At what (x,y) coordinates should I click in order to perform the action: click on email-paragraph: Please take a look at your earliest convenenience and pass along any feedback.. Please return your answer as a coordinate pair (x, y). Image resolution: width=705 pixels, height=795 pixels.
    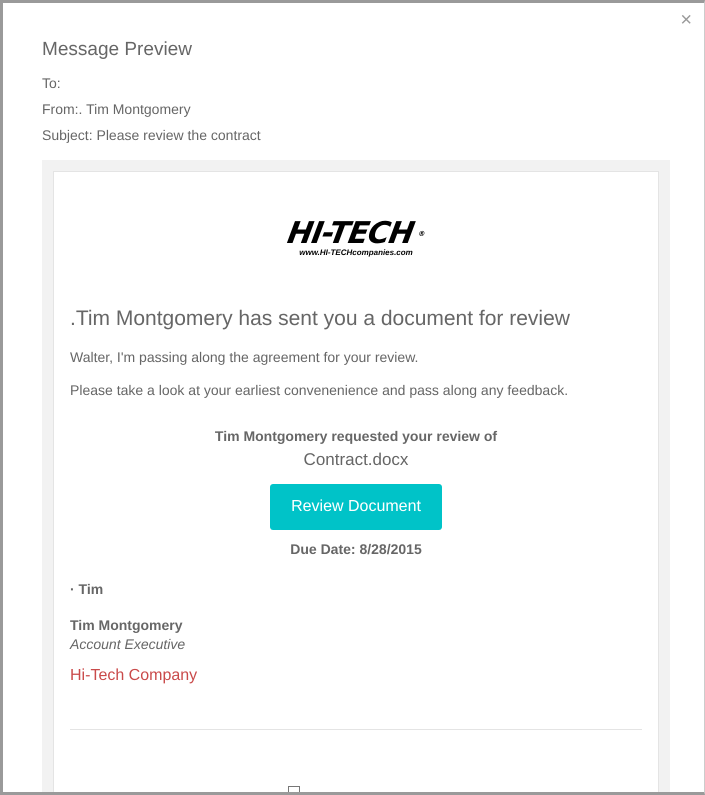
    Looking at the image, I should click on (320, 390).